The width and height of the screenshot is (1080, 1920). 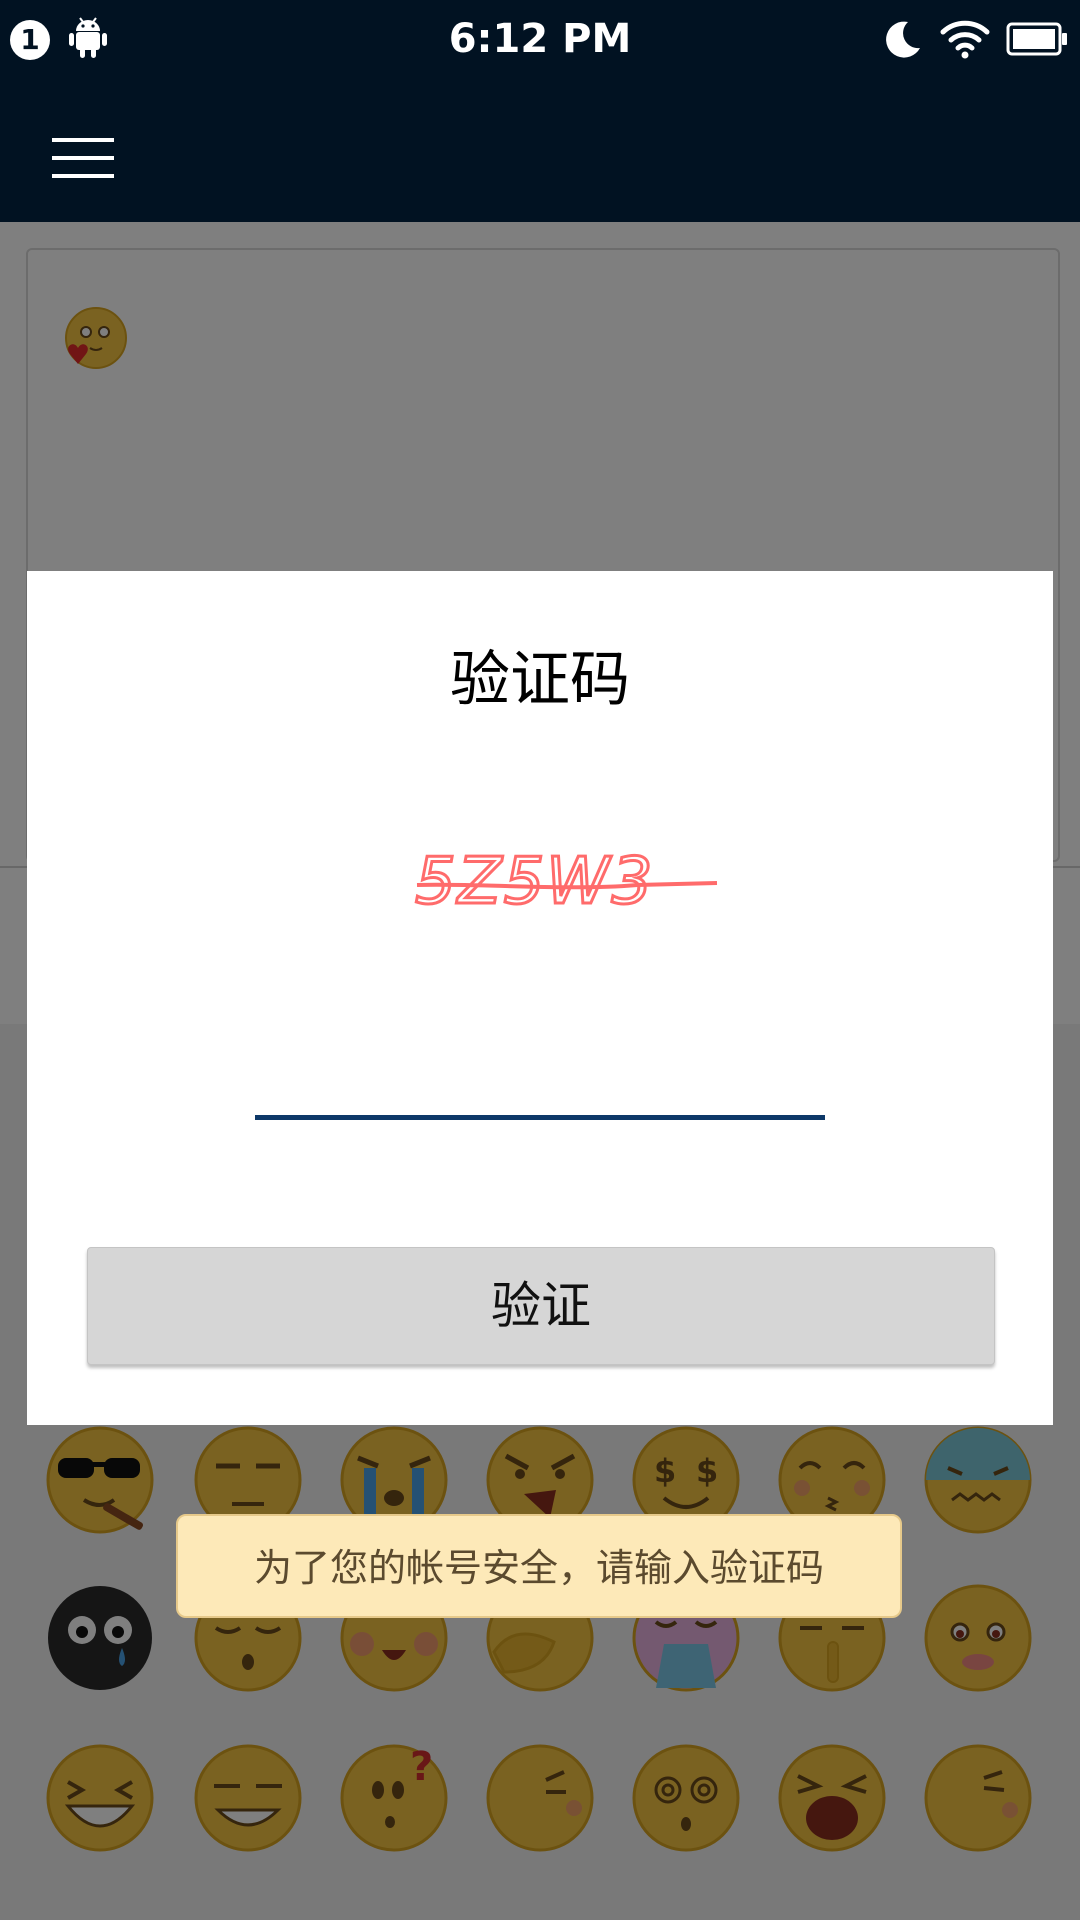 What do you see at coordinates (540, 151) in the screenshot?
I see `app-bar` at bounding box center [540, 151].